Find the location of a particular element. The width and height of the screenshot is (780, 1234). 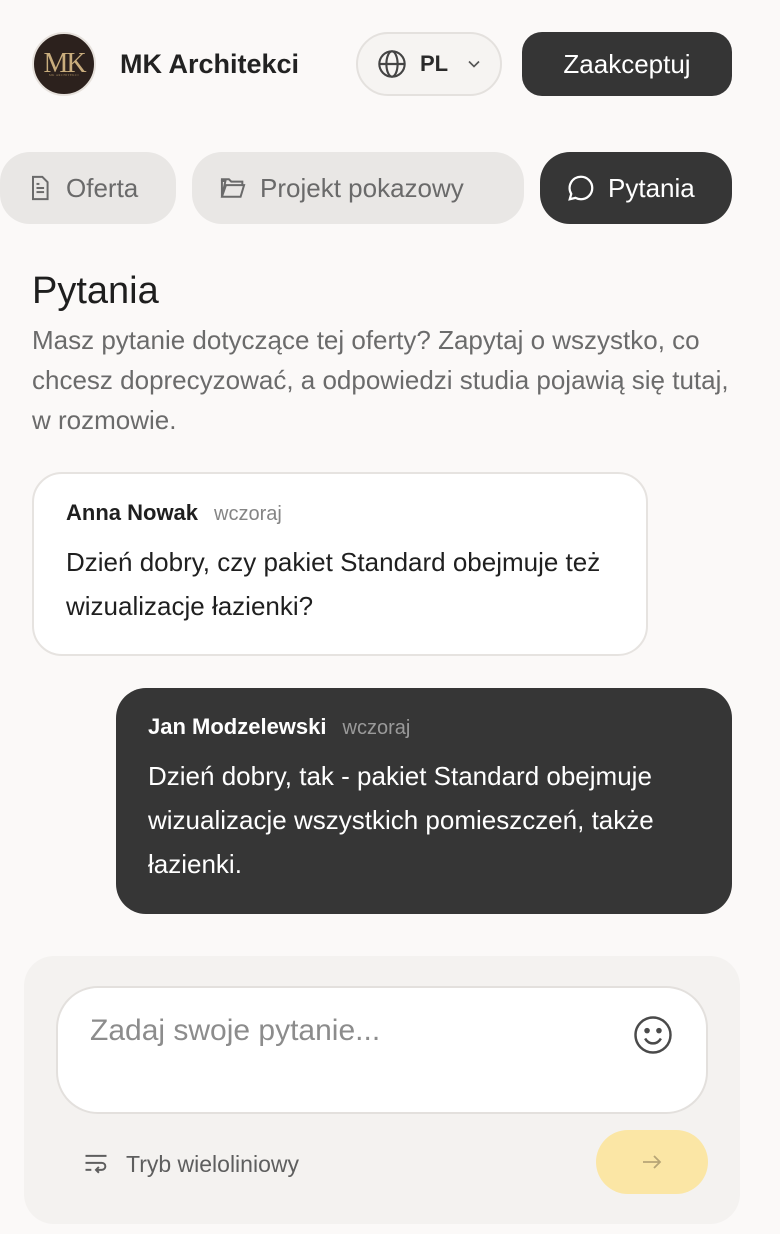

section-title: Pytania is located at coordinates (95, 291).